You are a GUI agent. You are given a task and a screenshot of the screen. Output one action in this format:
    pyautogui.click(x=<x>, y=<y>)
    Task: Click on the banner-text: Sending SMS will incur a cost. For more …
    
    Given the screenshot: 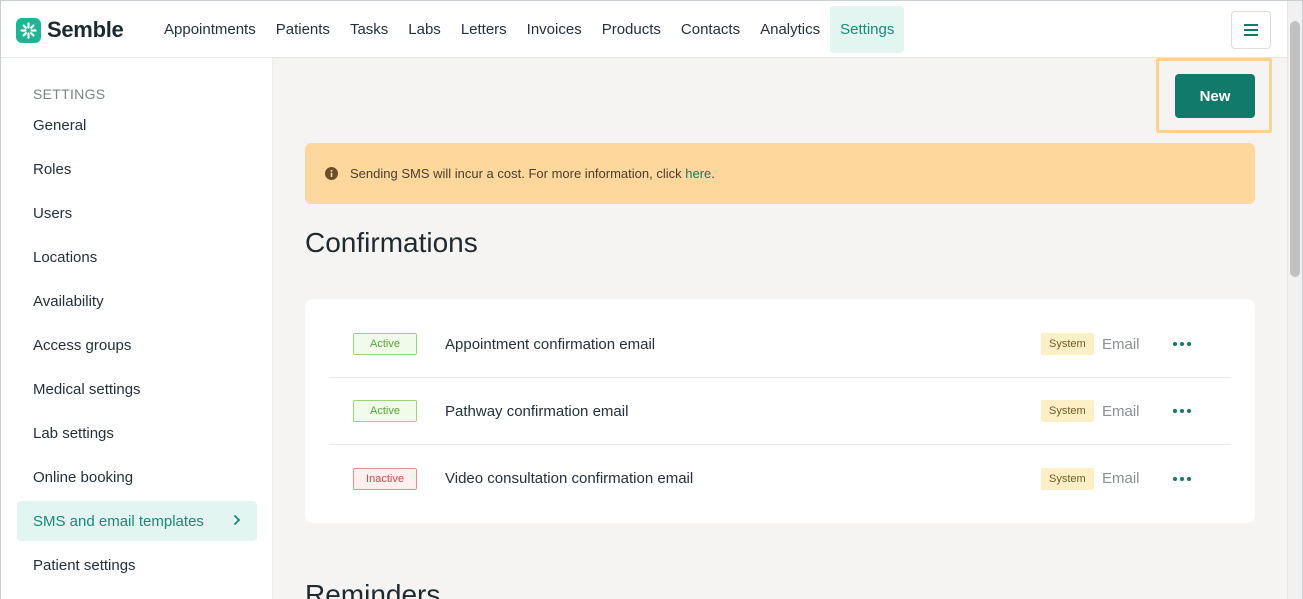 What is the action you would take?
    pyautogui.click(x=532, y=173)
    